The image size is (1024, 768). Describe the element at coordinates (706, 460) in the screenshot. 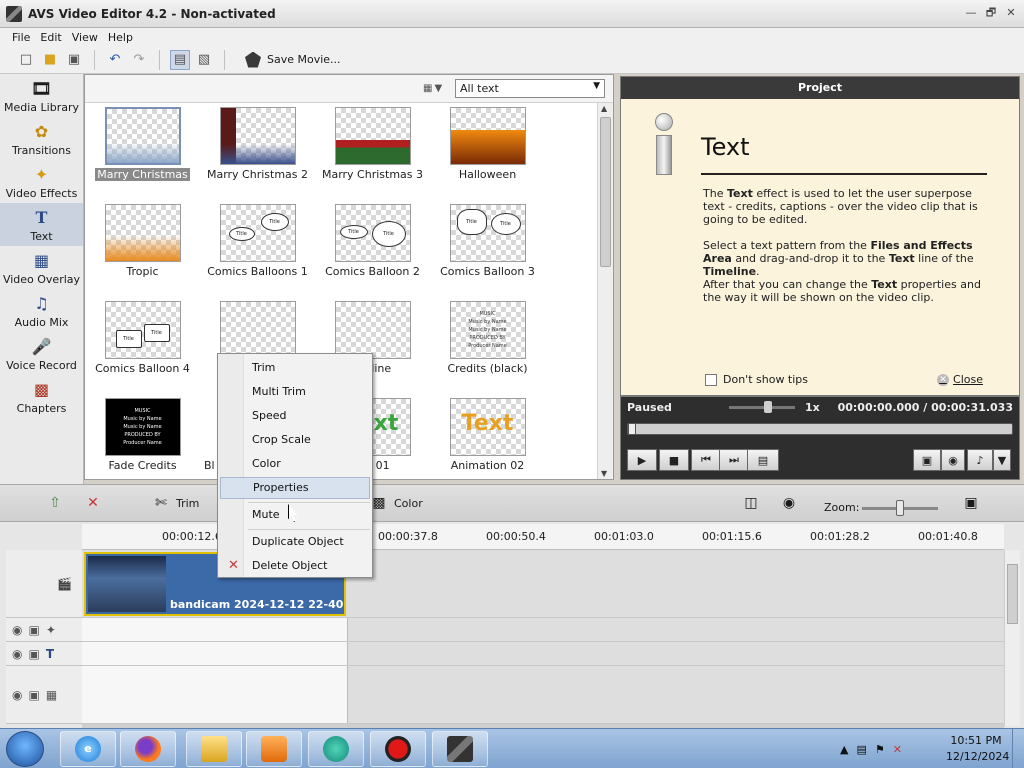

I see `previous-frame-button: ⏮` at that location.